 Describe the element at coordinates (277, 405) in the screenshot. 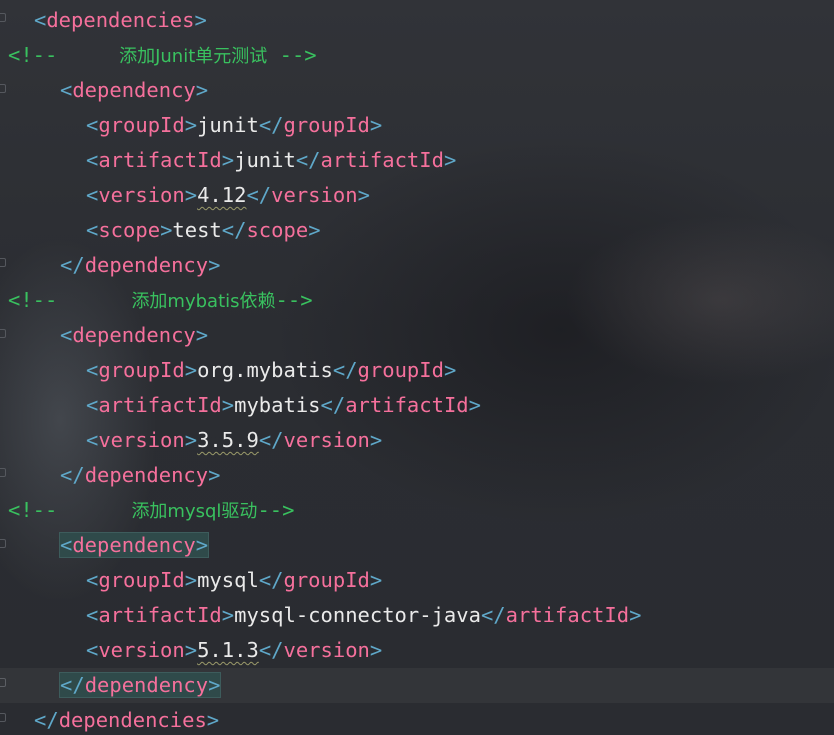

I see `tag-value: mybatis` at that location.